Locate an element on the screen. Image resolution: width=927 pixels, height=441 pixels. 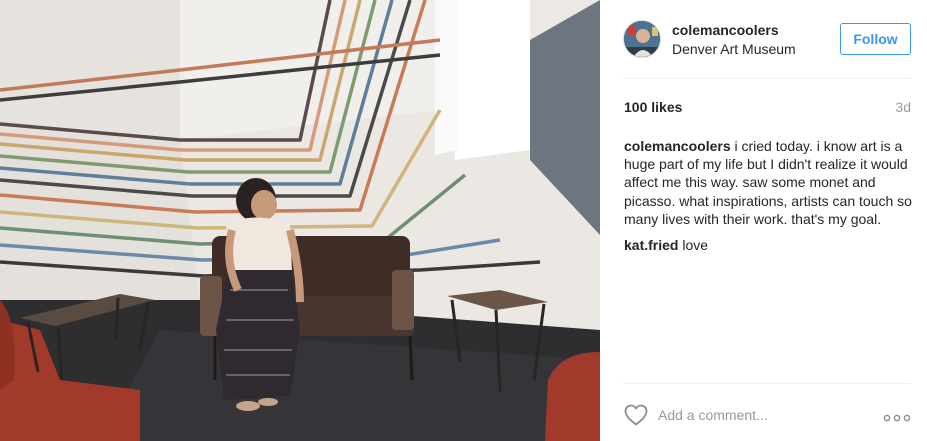
comment-username: colemancoolers is located at coordinates (677, 146).